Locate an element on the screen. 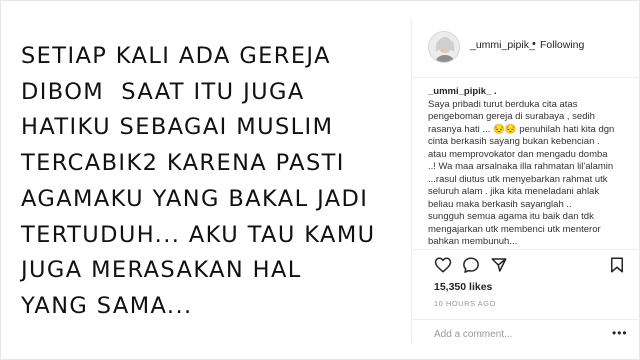  avatar-photo-icon is located at coordinates (444, 47).